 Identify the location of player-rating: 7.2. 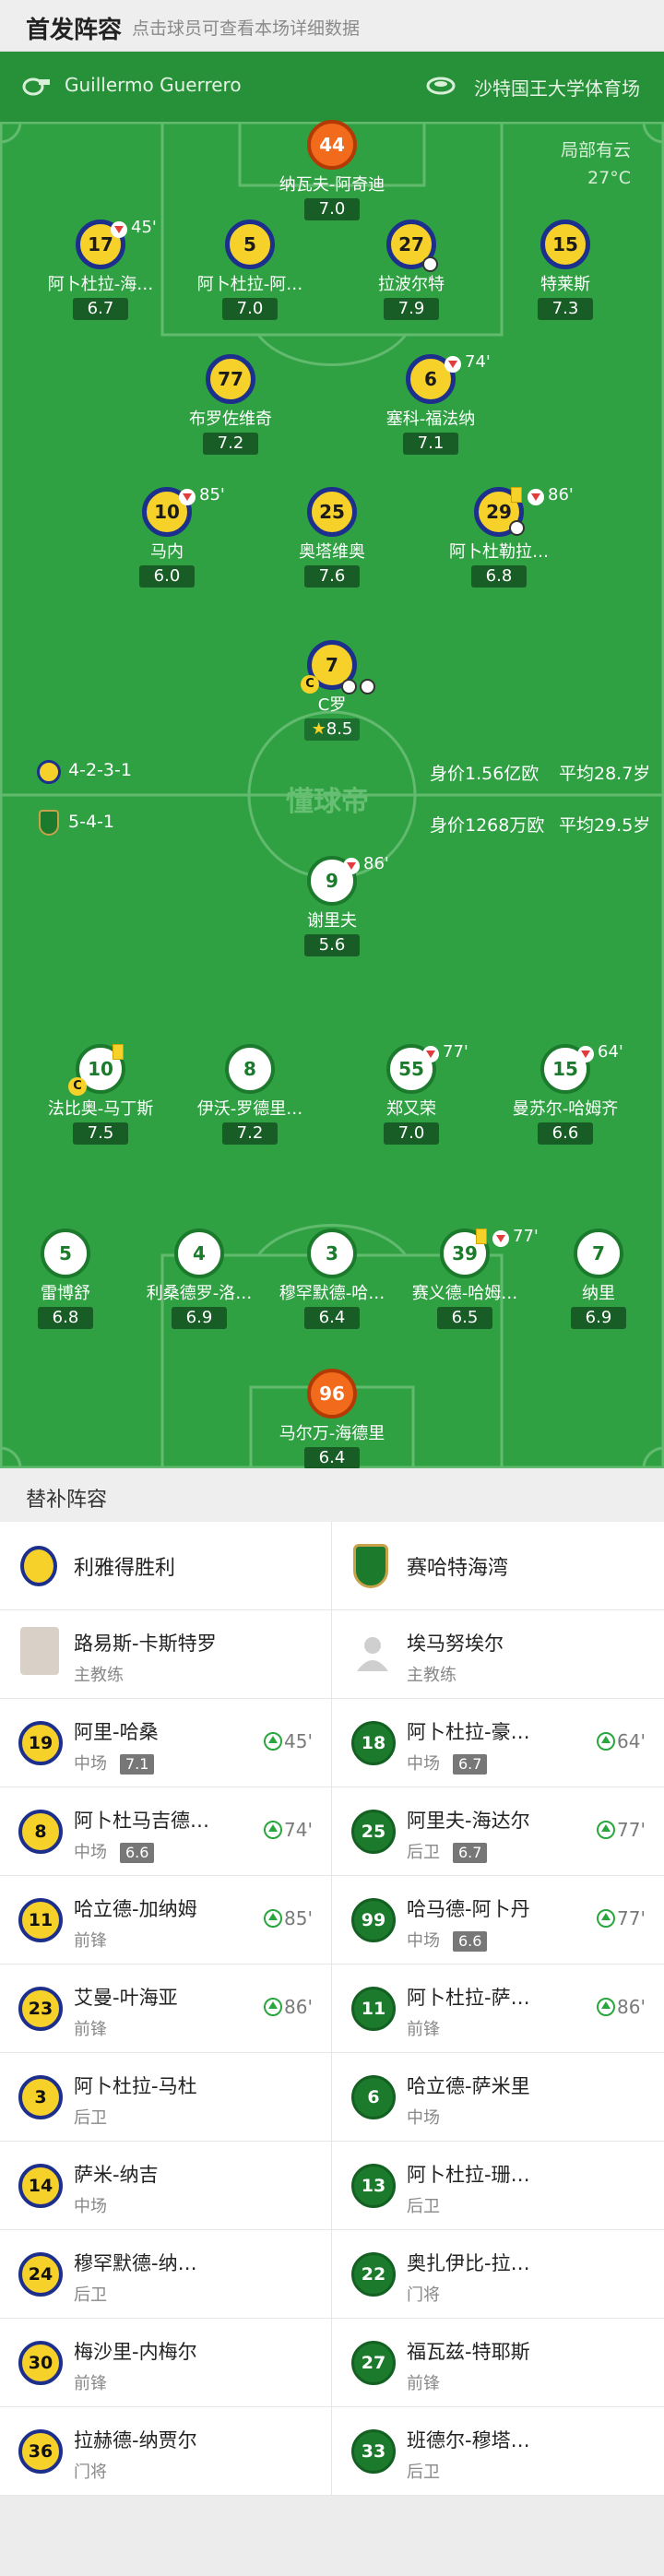
(230, 444).